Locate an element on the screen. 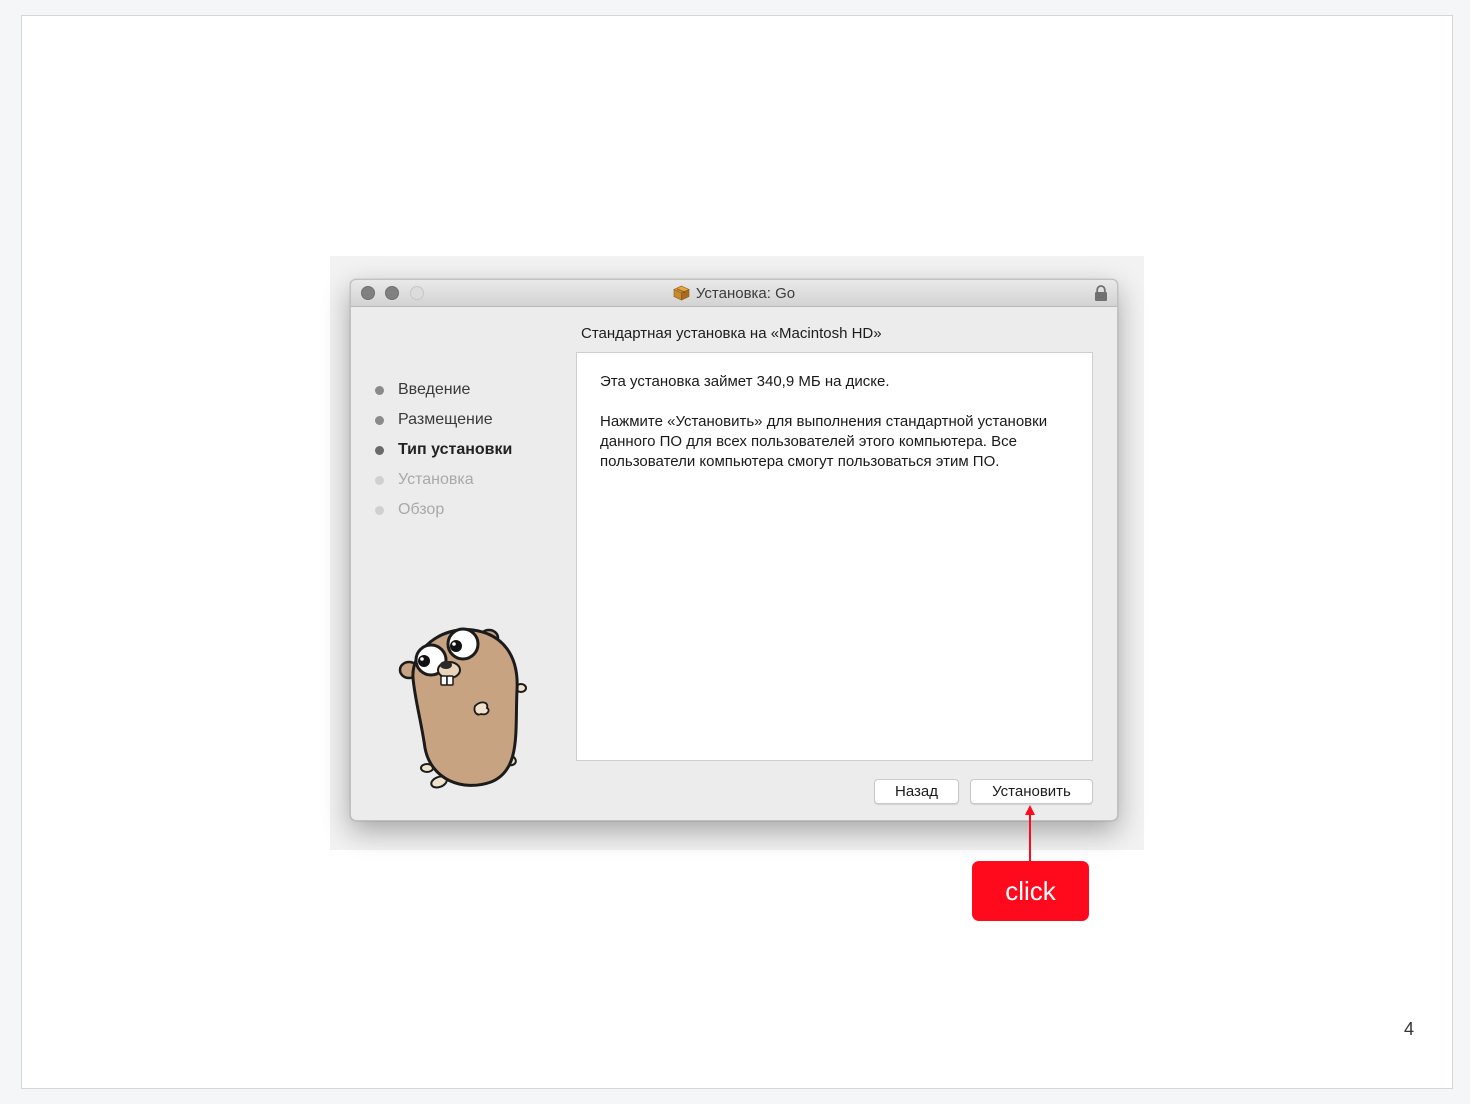 The image size is (1470, 1104). step-introduction: Введение is located at coordinates (443, 395).